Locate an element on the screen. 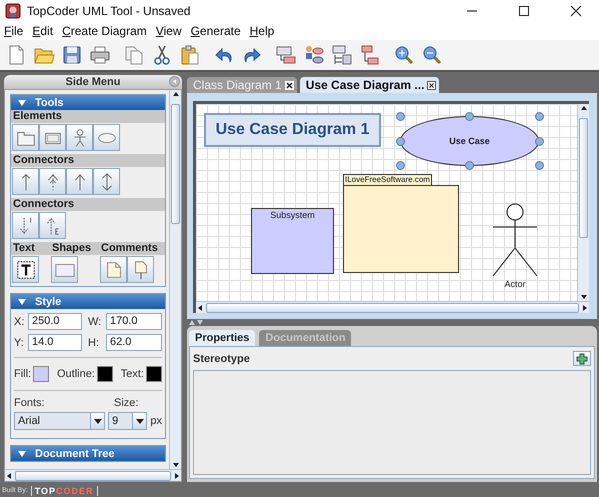  group-label: Elements is located at coordinates (88, 116).